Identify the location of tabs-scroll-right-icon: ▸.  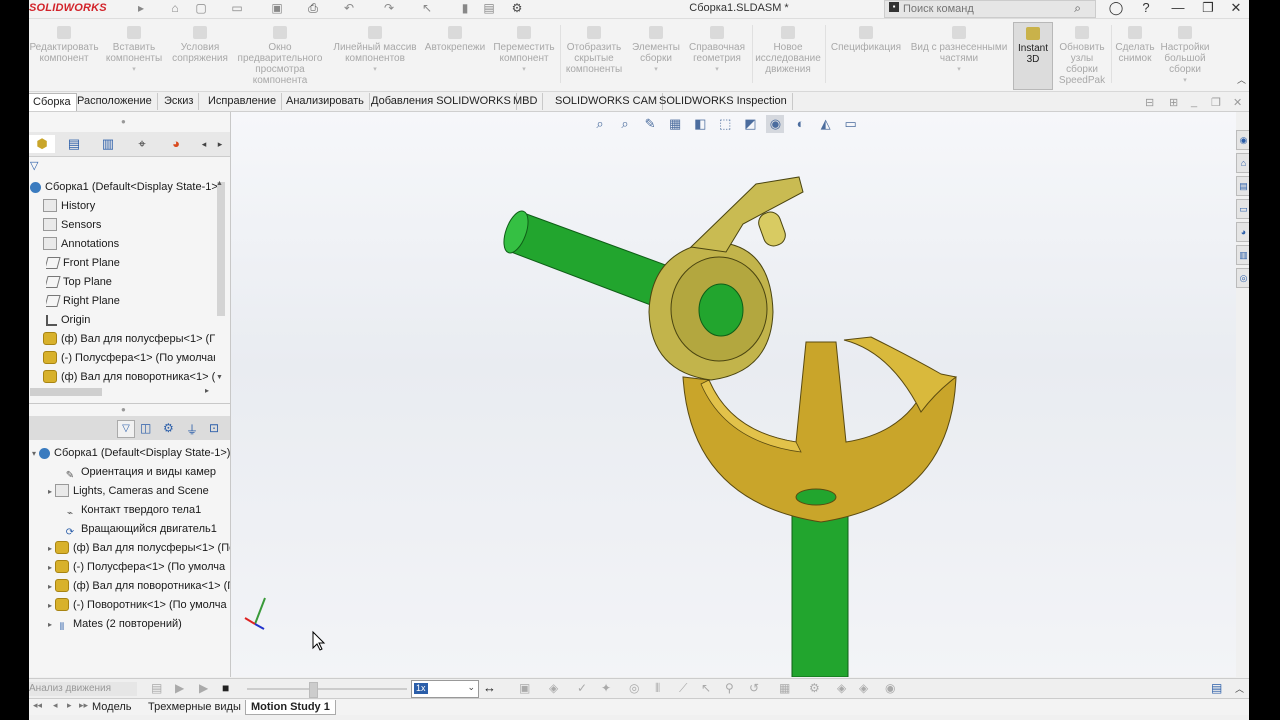
(220, 144).